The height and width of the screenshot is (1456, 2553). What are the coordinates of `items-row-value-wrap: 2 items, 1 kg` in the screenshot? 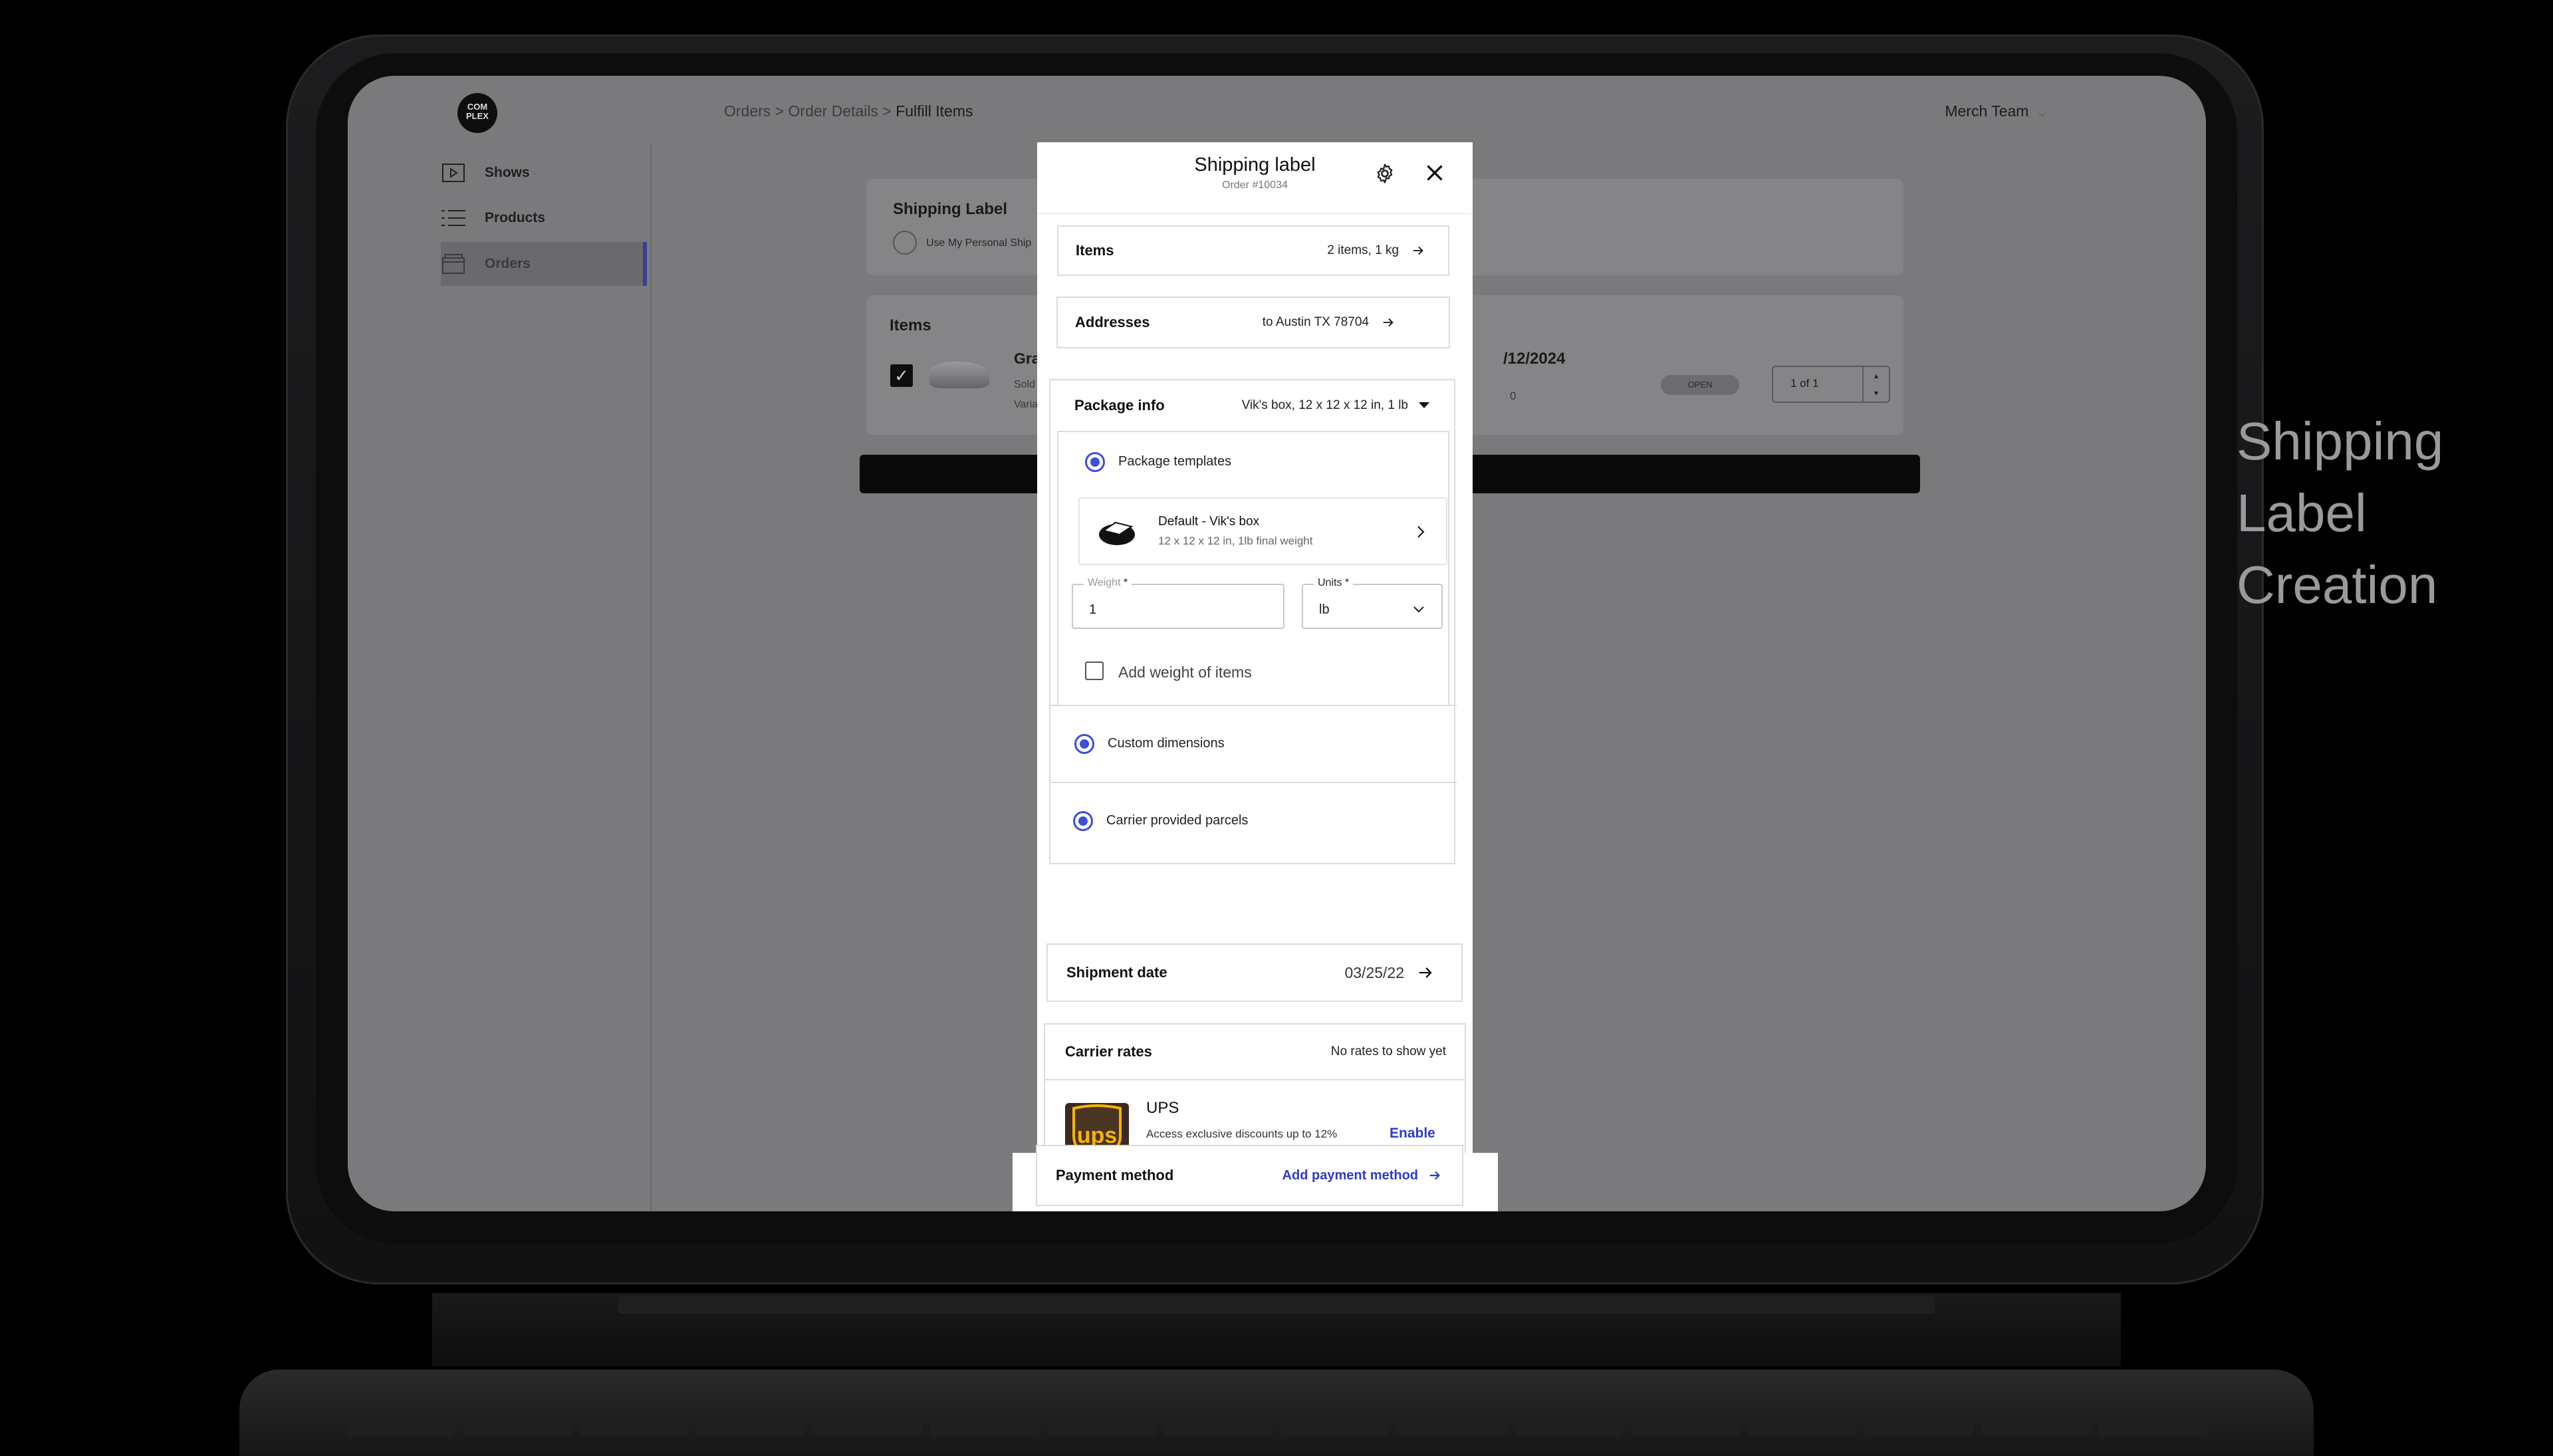 It's located at (1376, 250).